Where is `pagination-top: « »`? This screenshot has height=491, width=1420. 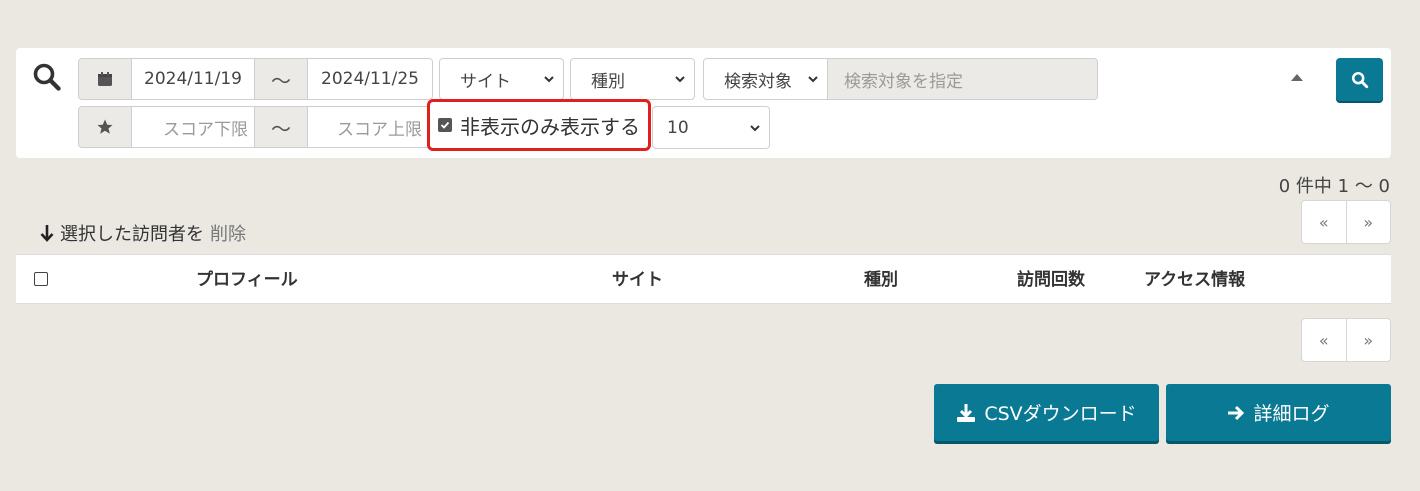
pagination-top: « » is located at coordinates (1346, 222).